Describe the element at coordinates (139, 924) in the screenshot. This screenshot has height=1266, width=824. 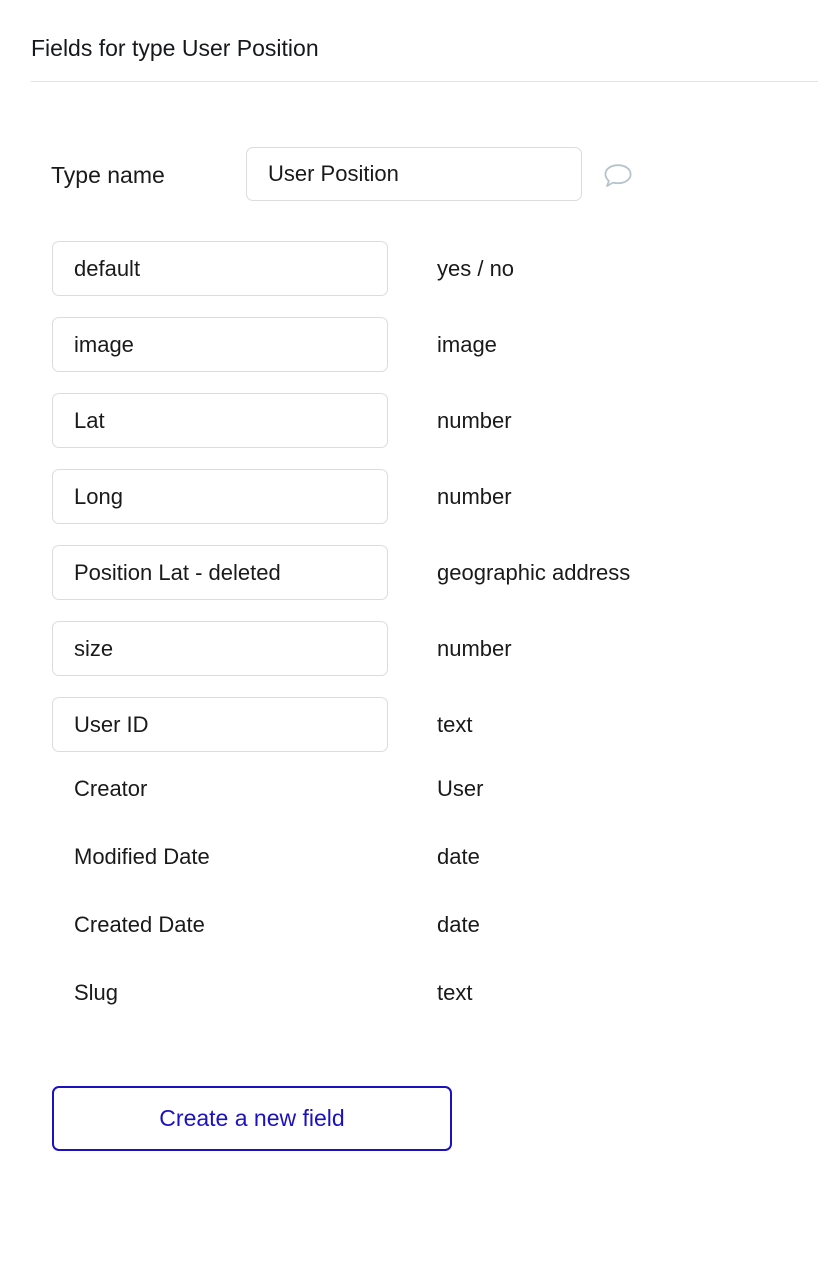
I see `field-name-label: Created Date` at that location.